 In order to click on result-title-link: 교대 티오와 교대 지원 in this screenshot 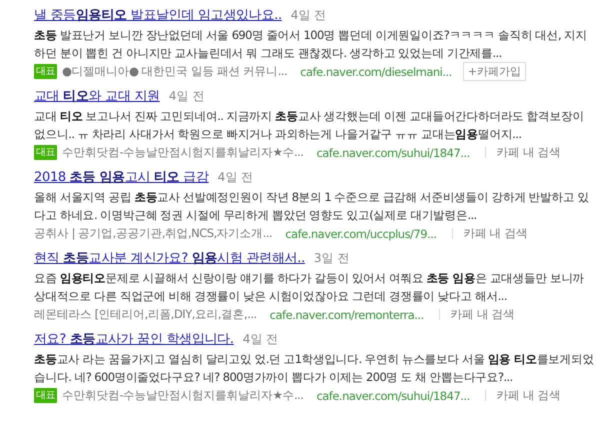, I will do `click(97, 96)`.